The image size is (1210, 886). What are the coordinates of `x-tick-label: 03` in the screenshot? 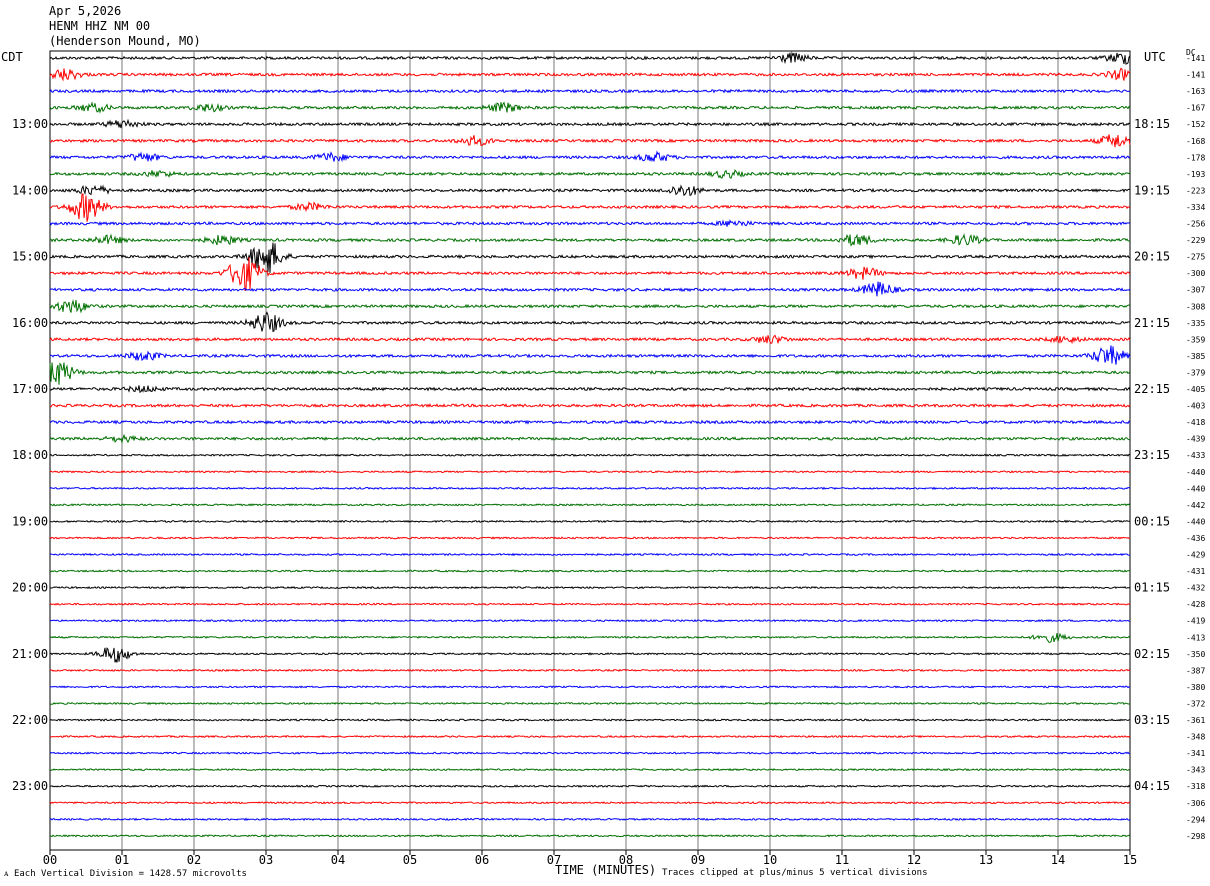 It's located at (266, 860).